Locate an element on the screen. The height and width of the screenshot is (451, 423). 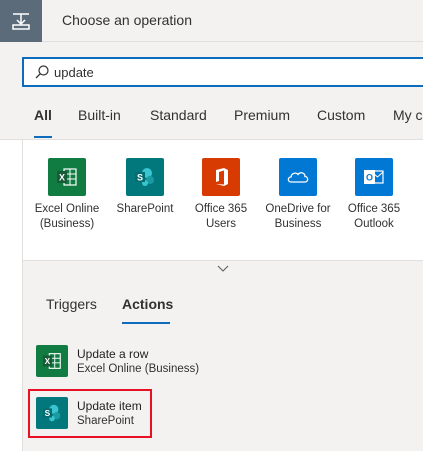
highlight-box is located at coordinates (90, 413).